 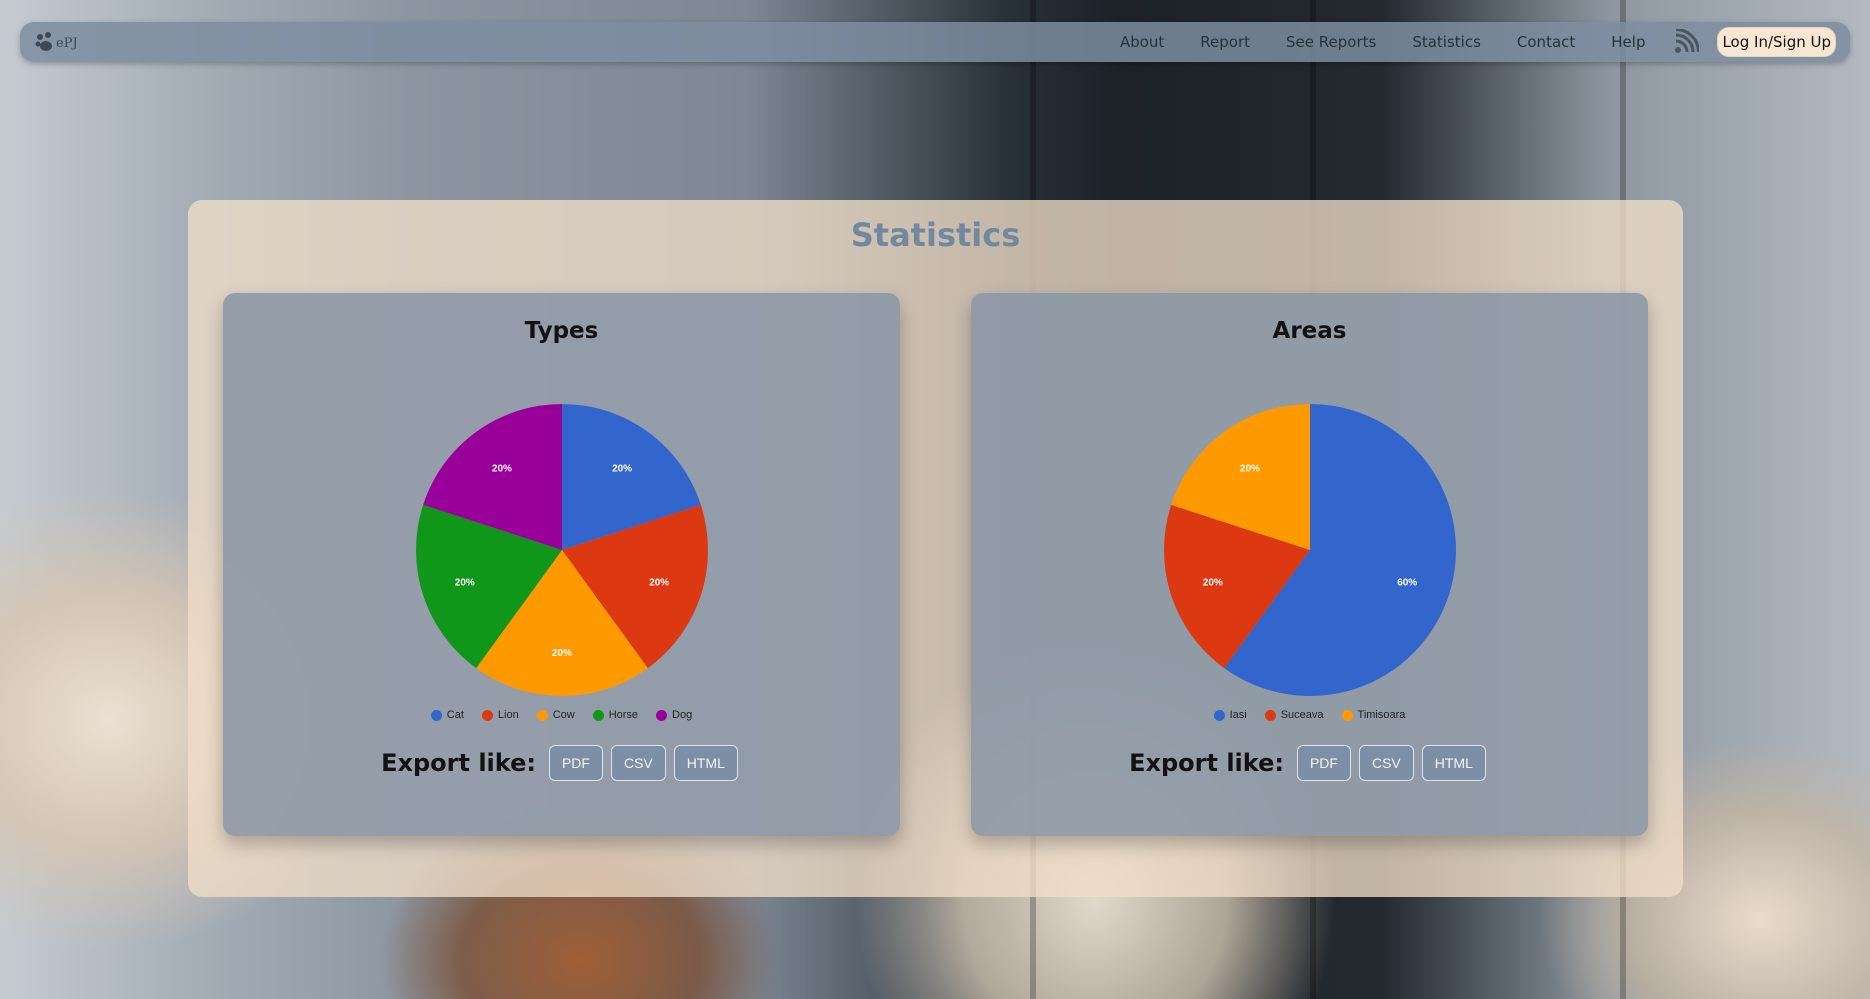 I want to click on areas-chart-legend: Iasi Suceava Timisoara, so click(x=1309, y=715).